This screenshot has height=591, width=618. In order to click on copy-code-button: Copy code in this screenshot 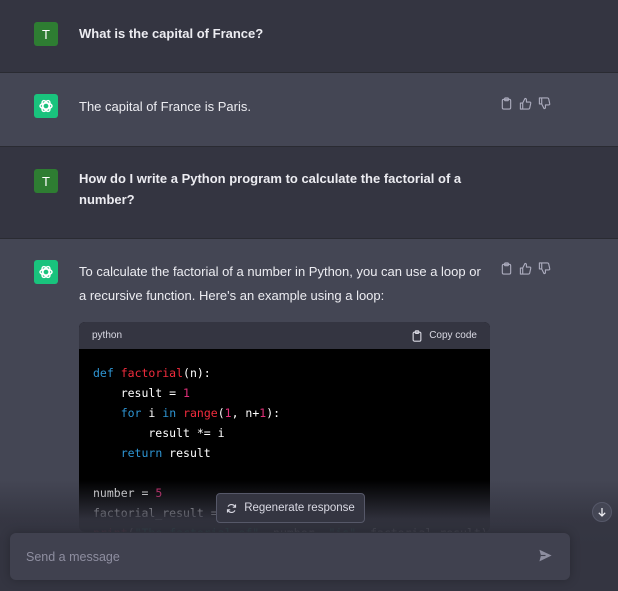, I will do `click(444, 335)`.